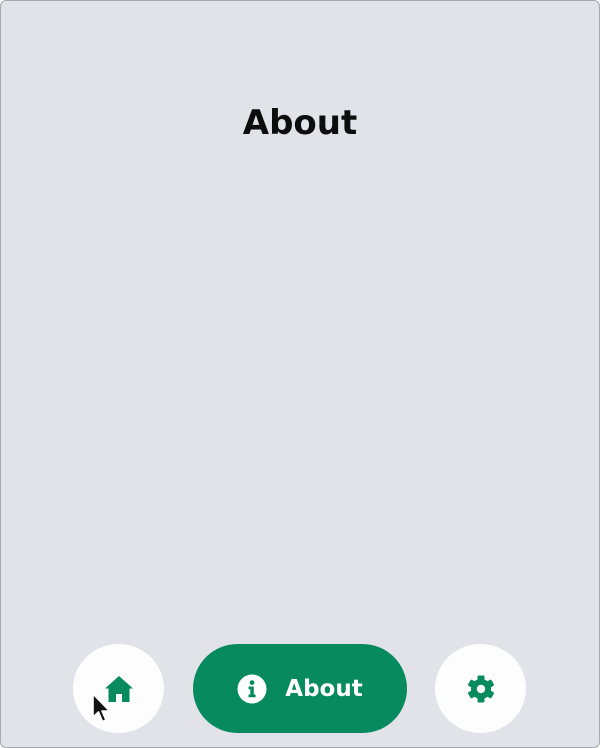 This screenshot has width=600, height=748. I want to click on nav-about-button: About, so click(300, 688).